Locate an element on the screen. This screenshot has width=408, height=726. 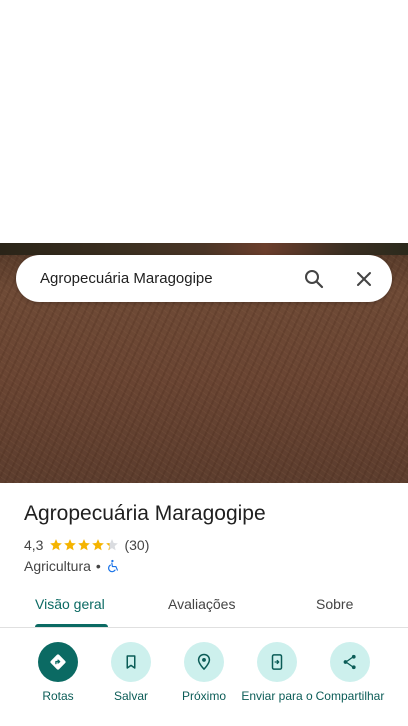
directions-circle is located at coordinates (58, 662).